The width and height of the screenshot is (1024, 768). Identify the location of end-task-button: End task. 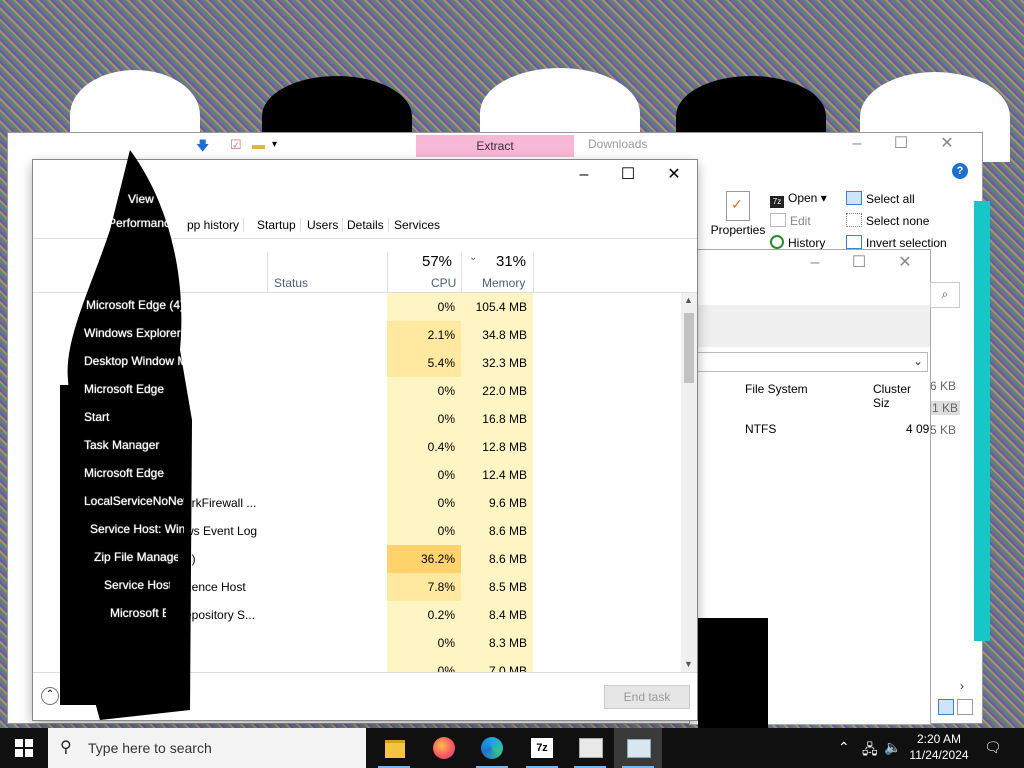
(647, 697).